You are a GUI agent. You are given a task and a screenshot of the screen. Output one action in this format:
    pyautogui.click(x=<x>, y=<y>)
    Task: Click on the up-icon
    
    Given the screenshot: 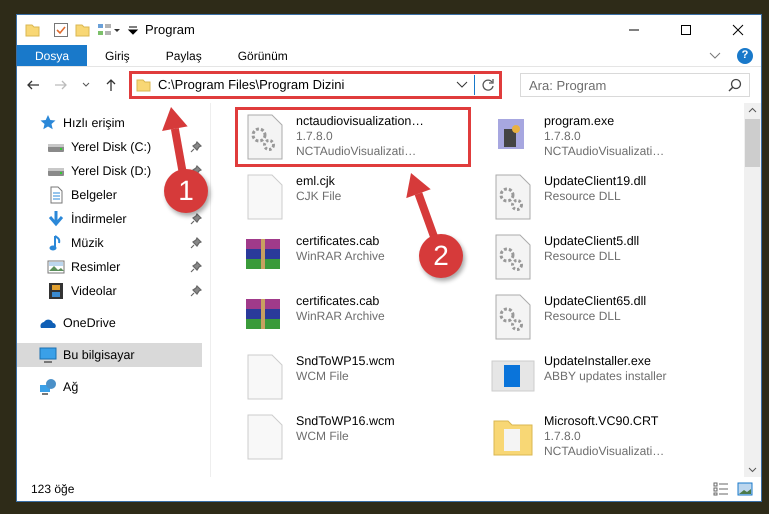 What is the action you would take?
    pyautogui.click(x=111, y=85)
    